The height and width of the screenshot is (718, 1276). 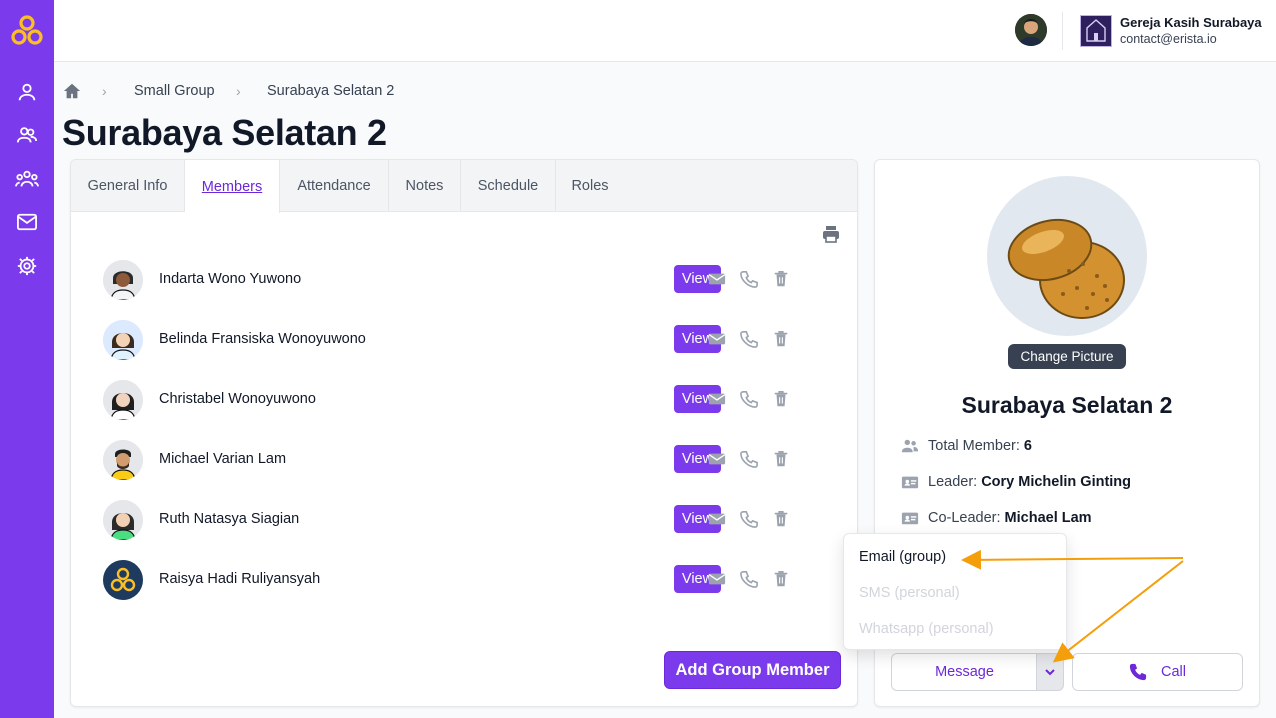 What do you see at coordinates (665, 31) in the screenshot?
I see `top-bar: Gereja Kasih Surabaya contact@erista.io` at bounding box center [665, 31].